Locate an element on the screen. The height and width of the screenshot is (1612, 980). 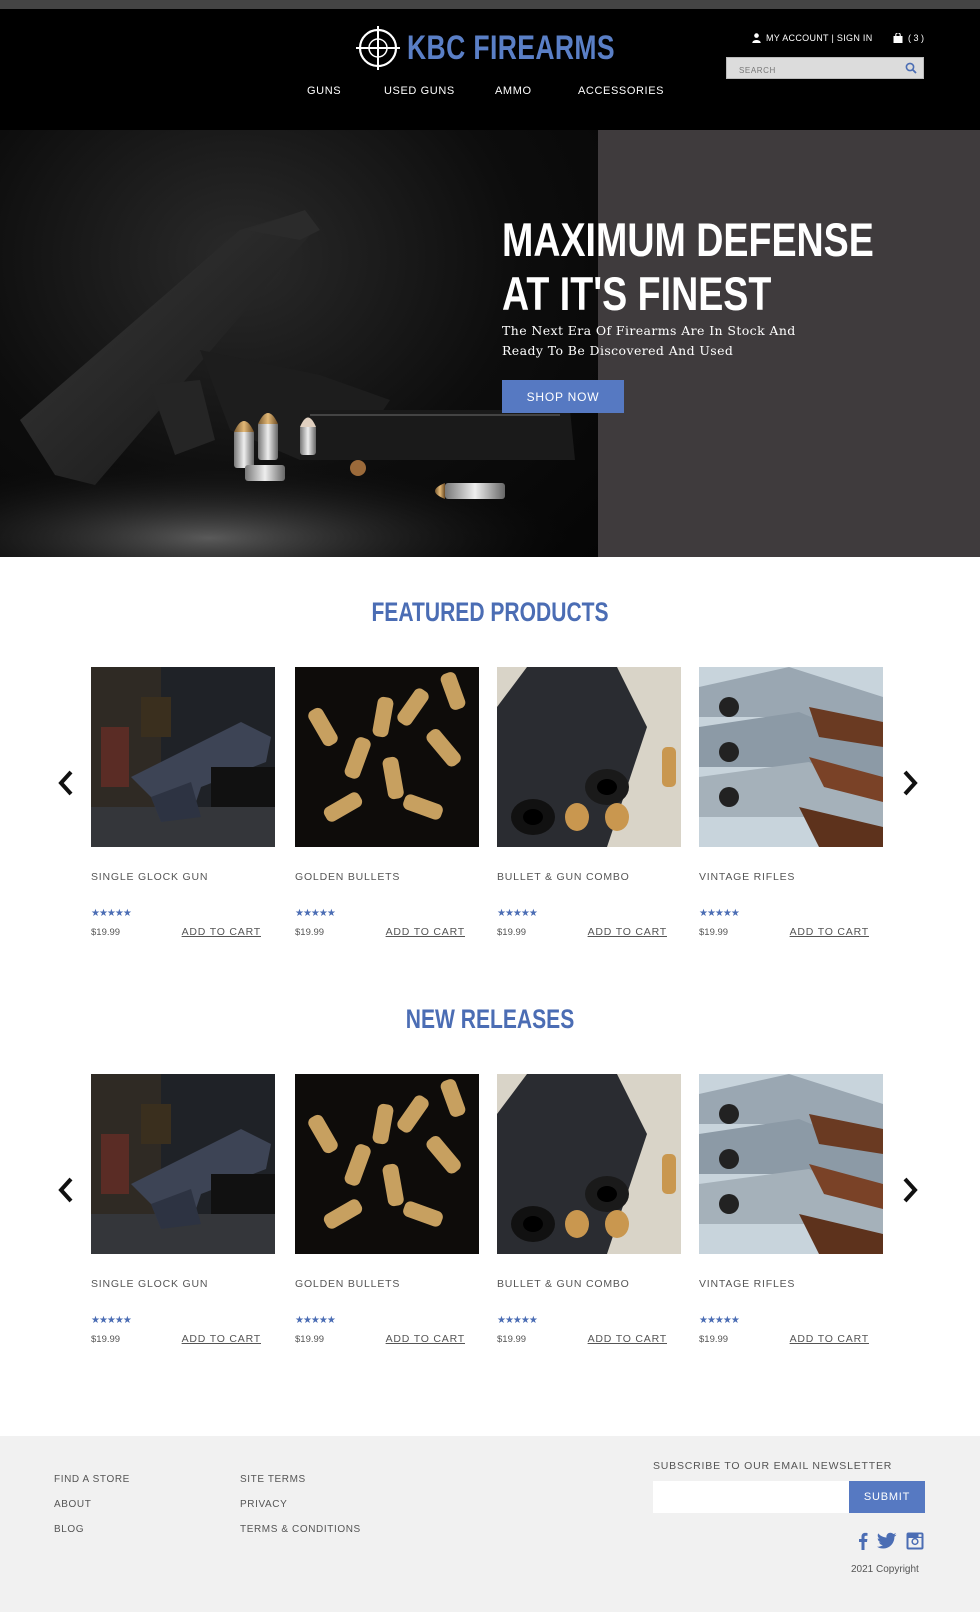
search-input is located at coordinates (812, 70).